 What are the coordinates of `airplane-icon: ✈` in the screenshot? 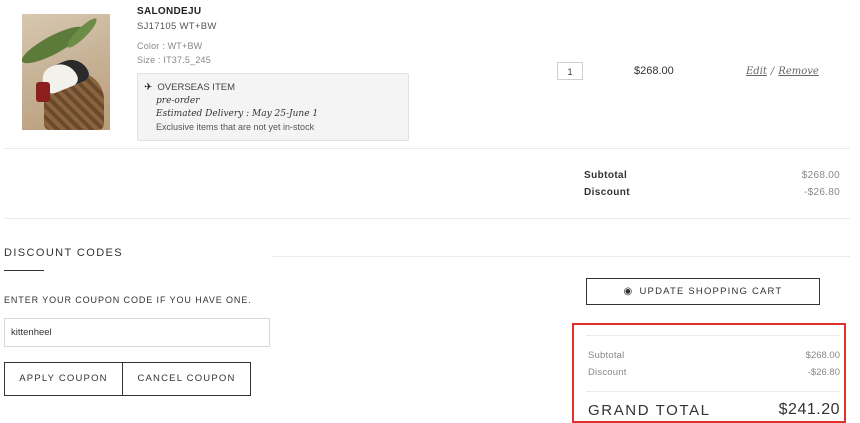 It's located at (148, 87).